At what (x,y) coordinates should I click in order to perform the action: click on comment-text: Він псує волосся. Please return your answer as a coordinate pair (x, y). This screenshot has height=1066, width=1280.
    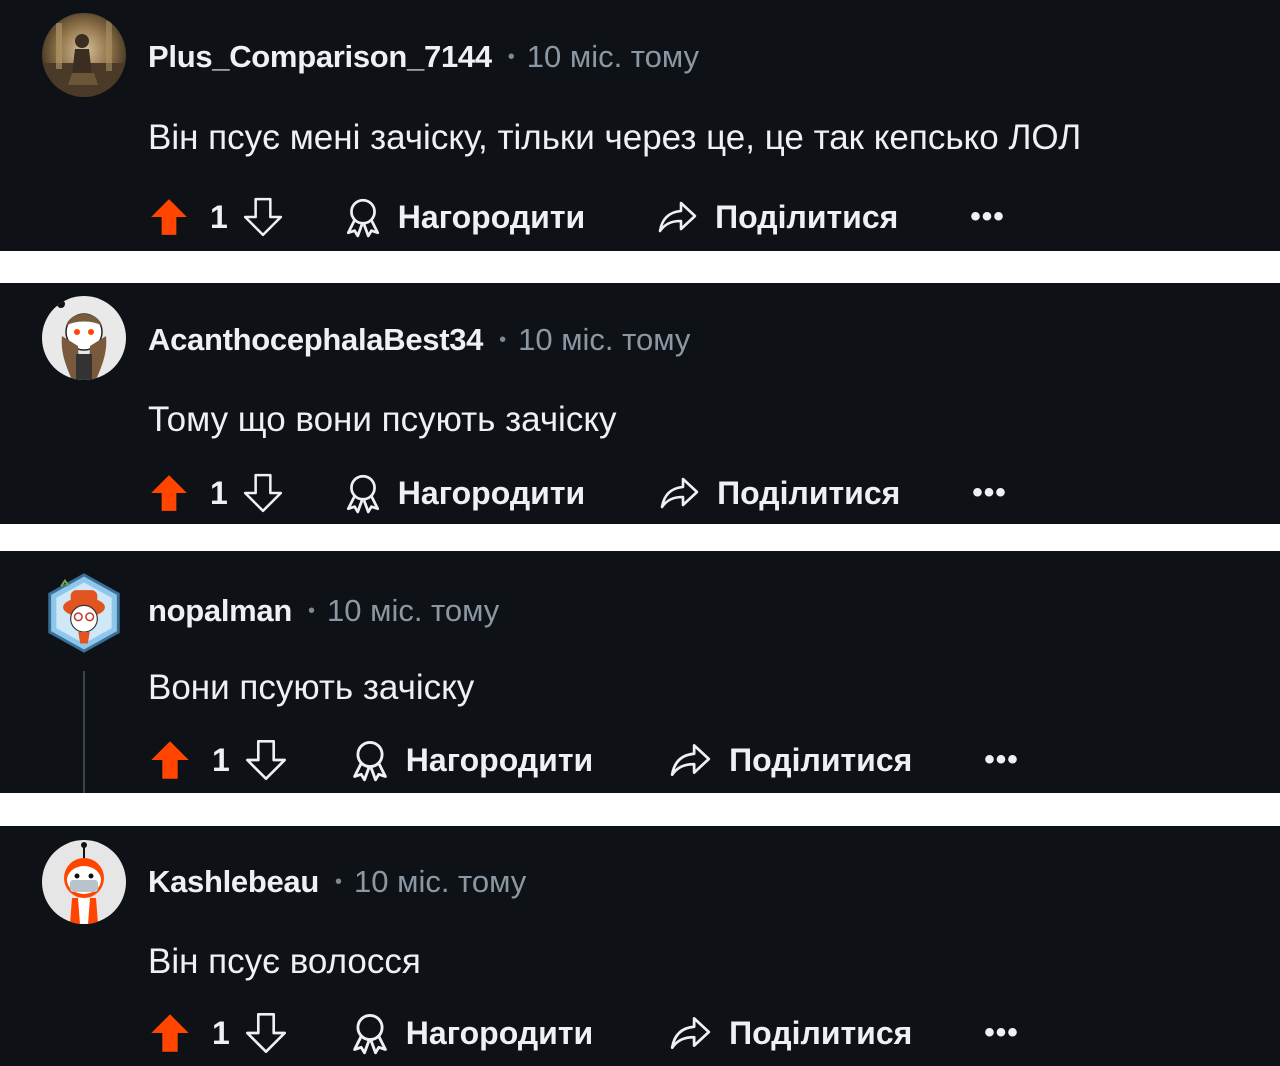
    Looking at the image, I should click on (284, 961).